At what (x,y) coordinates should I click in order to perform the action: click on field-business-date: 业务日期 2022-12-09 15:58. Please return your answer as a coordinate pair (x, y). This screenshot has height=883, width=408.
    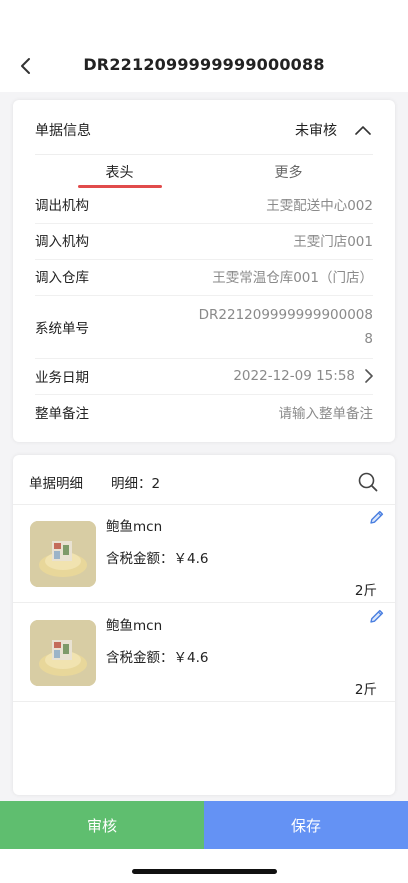
    Looking at the image, I should click on (204, 376).